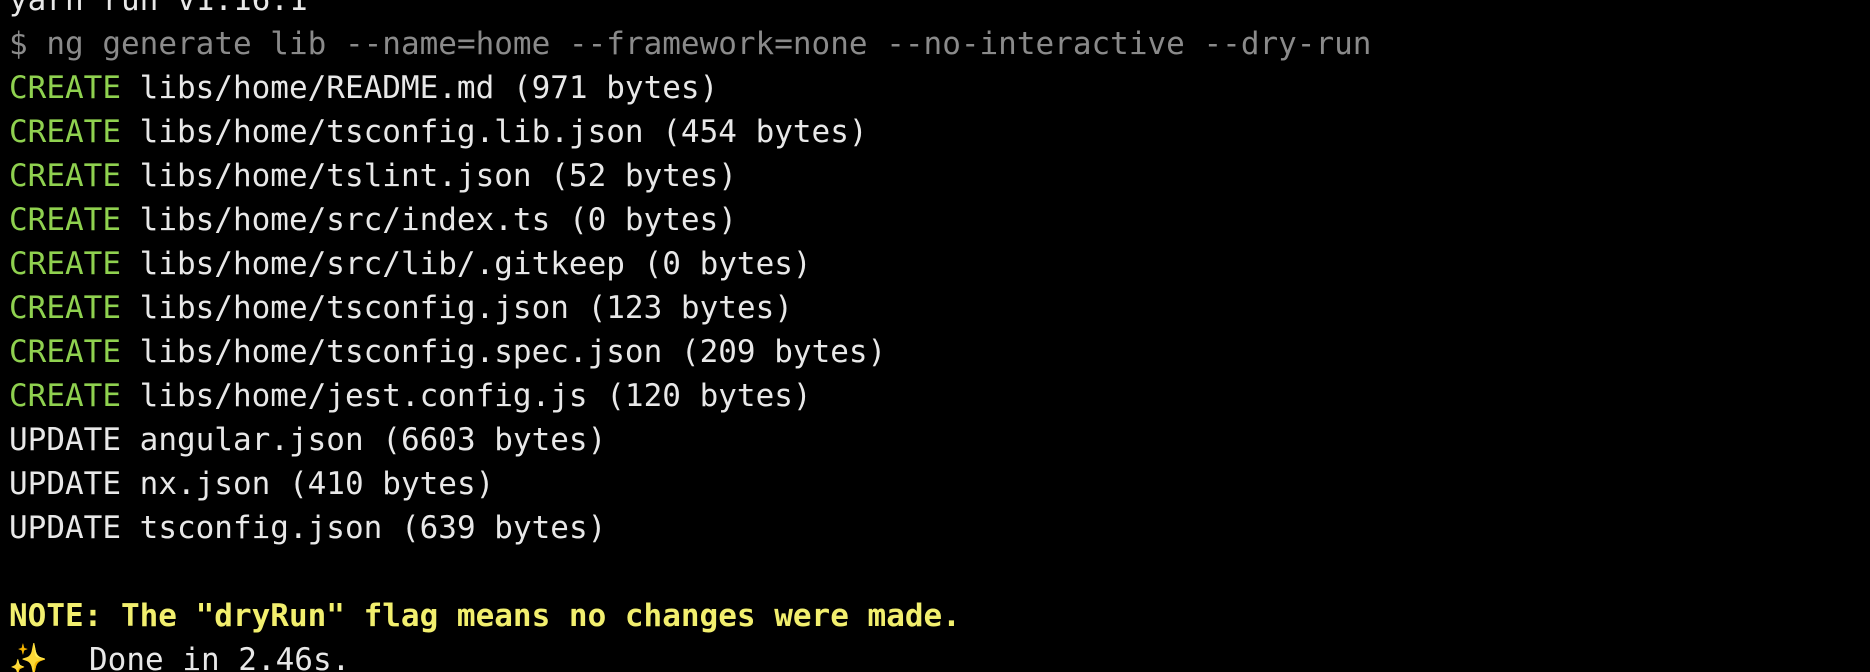 The height and width of the screenshot is (672, 1870). I want to click on file-path: libs/home/src/index.ts, so click(345, 220).